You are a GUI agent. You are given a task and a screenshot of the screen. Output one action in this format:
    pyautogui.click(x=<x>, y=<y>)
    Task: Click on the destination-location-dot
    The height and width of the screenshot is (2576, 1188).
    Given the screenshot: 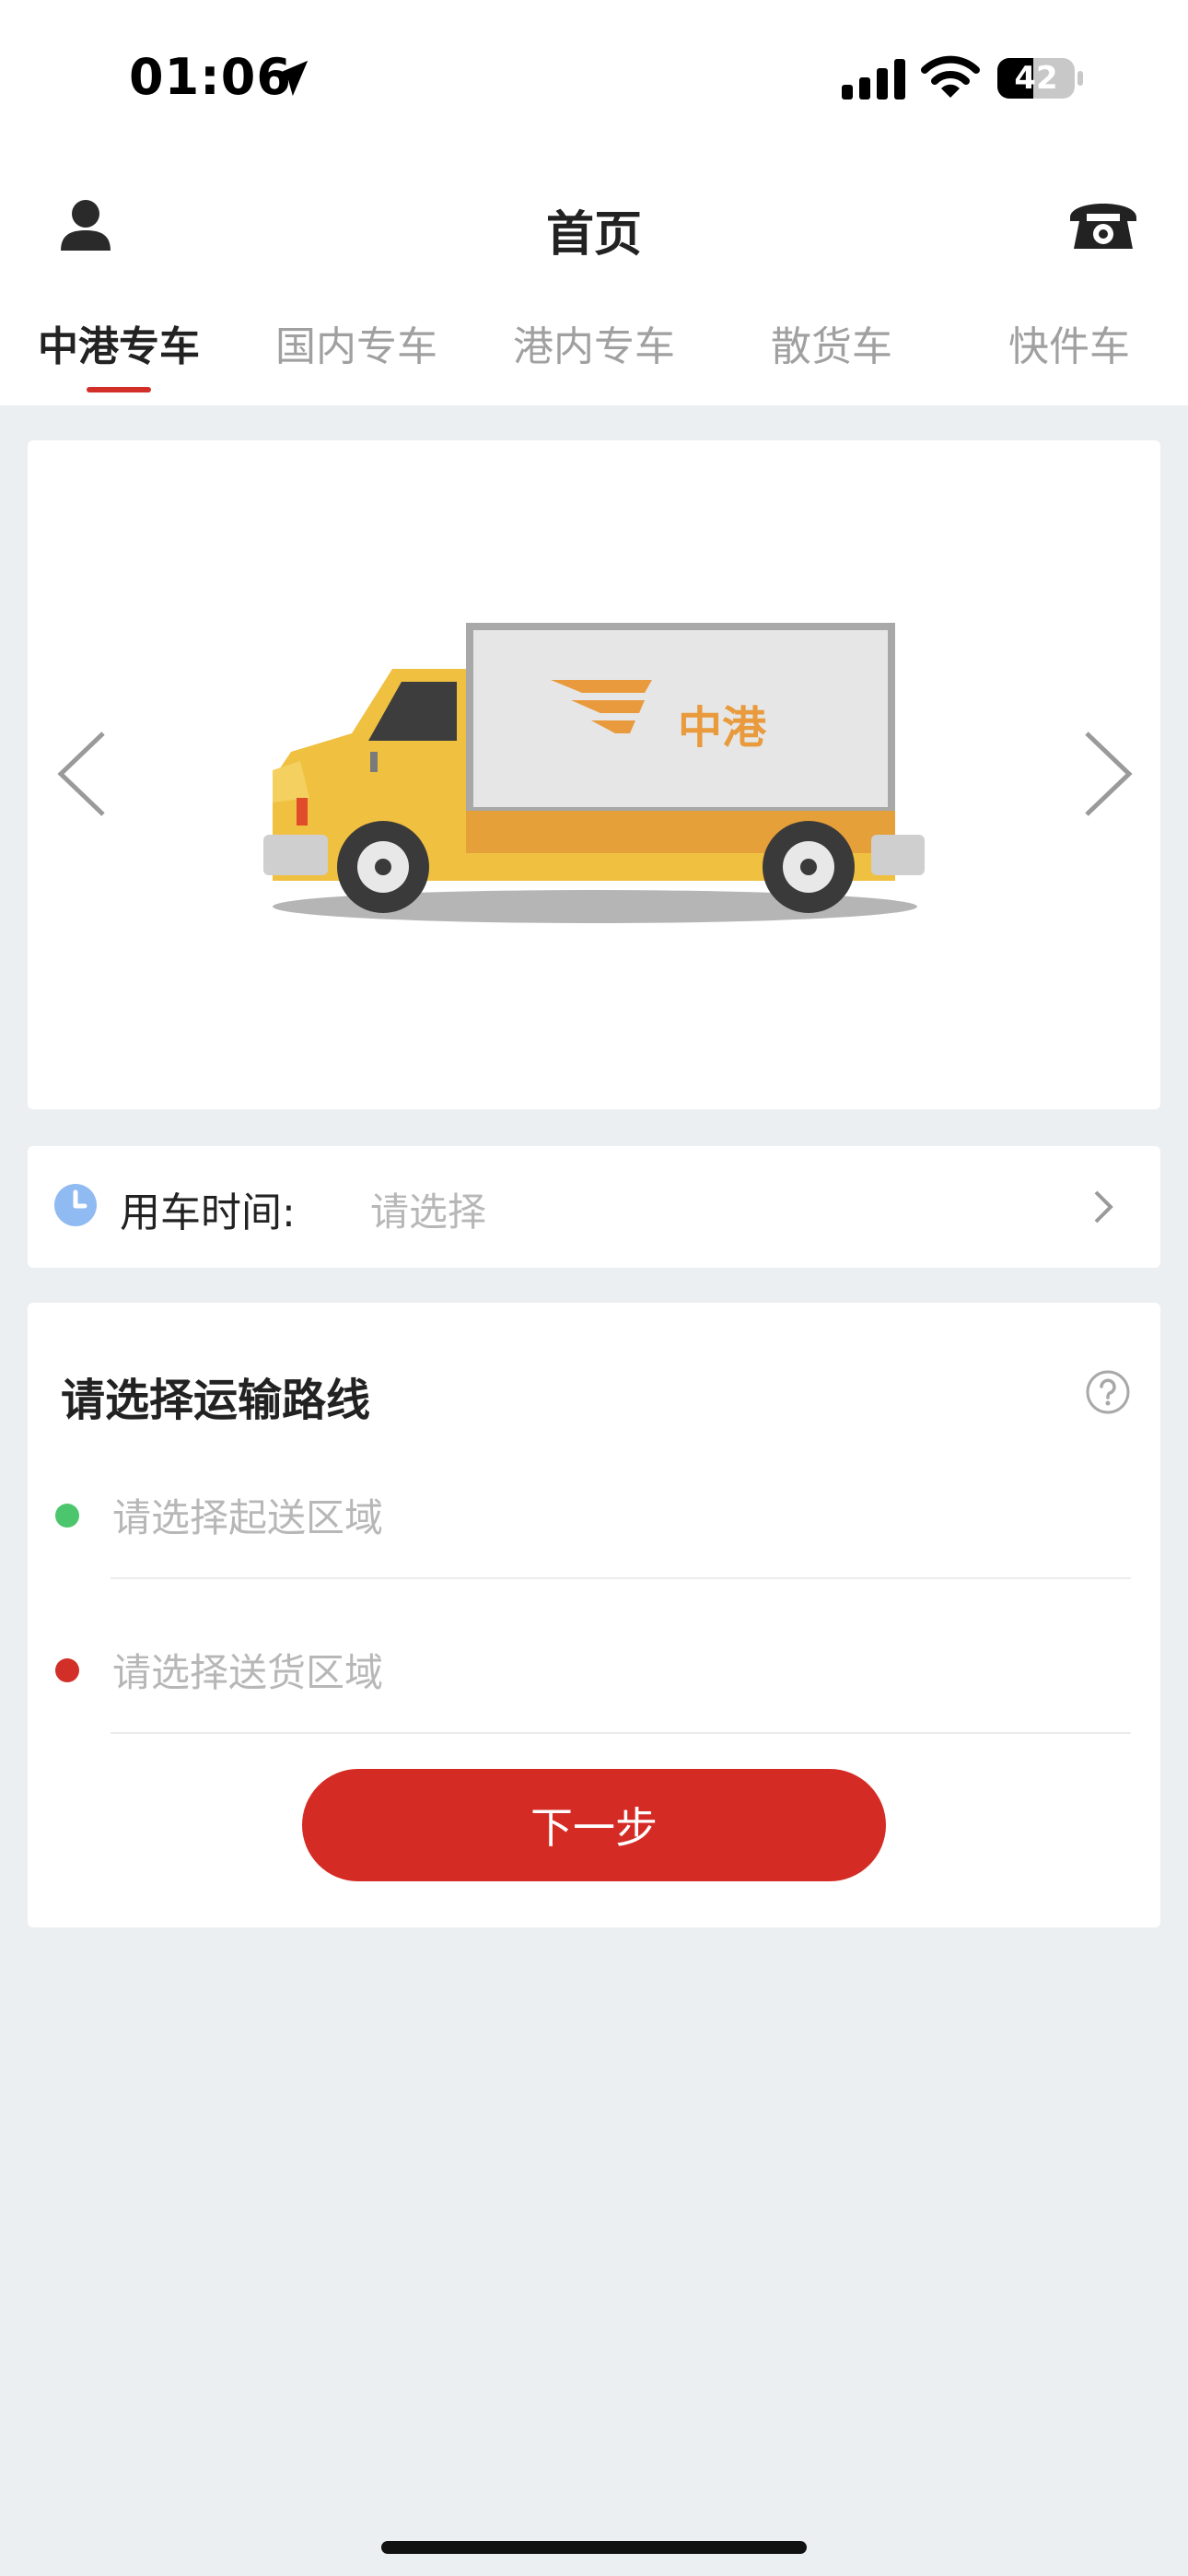 What is the action you would take?
    pyautogui.click(x=67, y=1670)
    